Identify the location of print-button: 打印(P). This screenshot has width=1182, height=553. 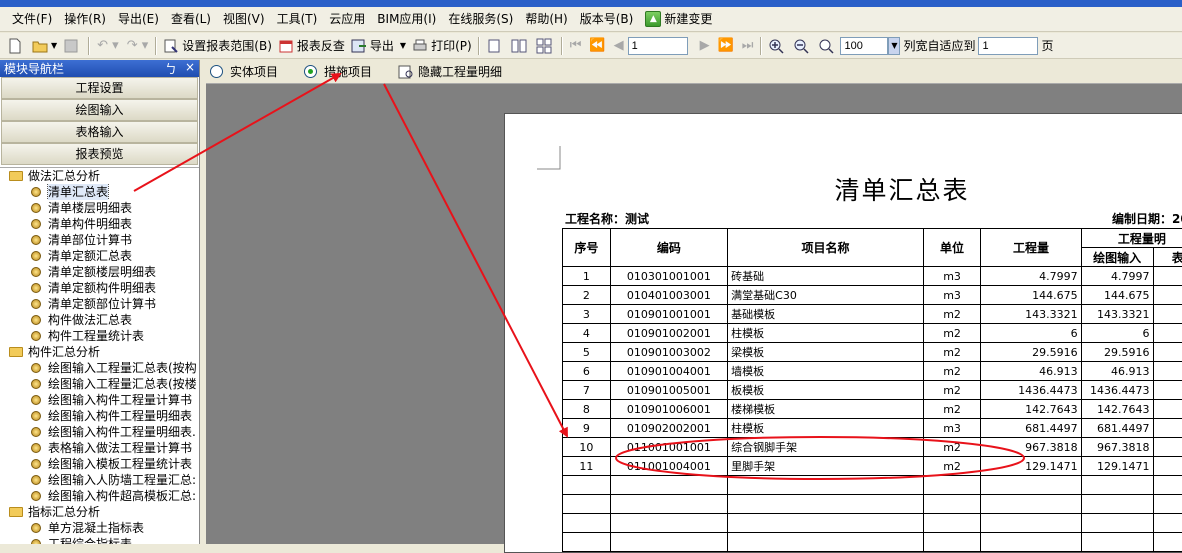
(442, 46).